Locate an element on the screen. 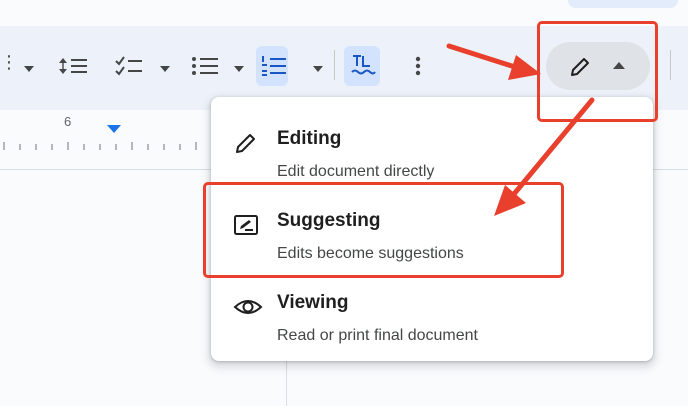  arrow-to-suggesting is located at coordinates (544, 156).